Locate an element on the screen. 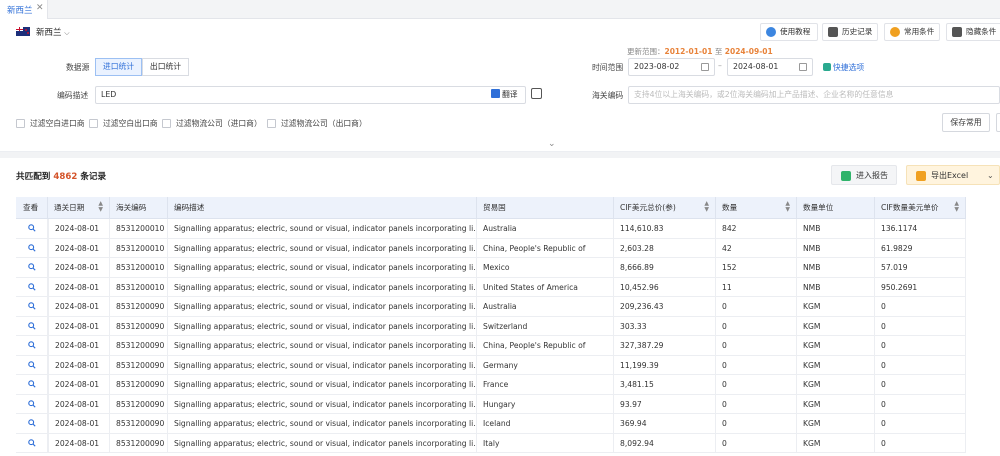  tab-new-zealand: 新西兰 ✕ is located at coordinates (24, 9).